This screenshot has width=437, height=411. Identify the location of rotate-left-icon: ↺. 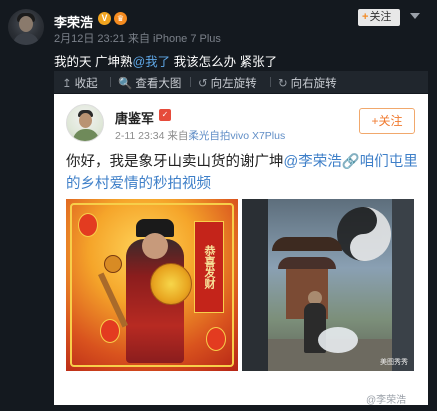
(203, 84).